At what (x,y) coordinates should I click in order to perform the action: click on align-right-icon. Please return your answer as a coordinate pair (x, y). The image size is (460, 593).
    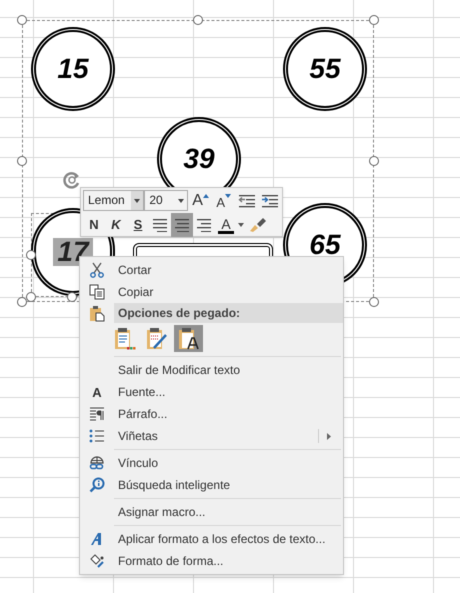
    Looking at the image, I should click on (204, 225).